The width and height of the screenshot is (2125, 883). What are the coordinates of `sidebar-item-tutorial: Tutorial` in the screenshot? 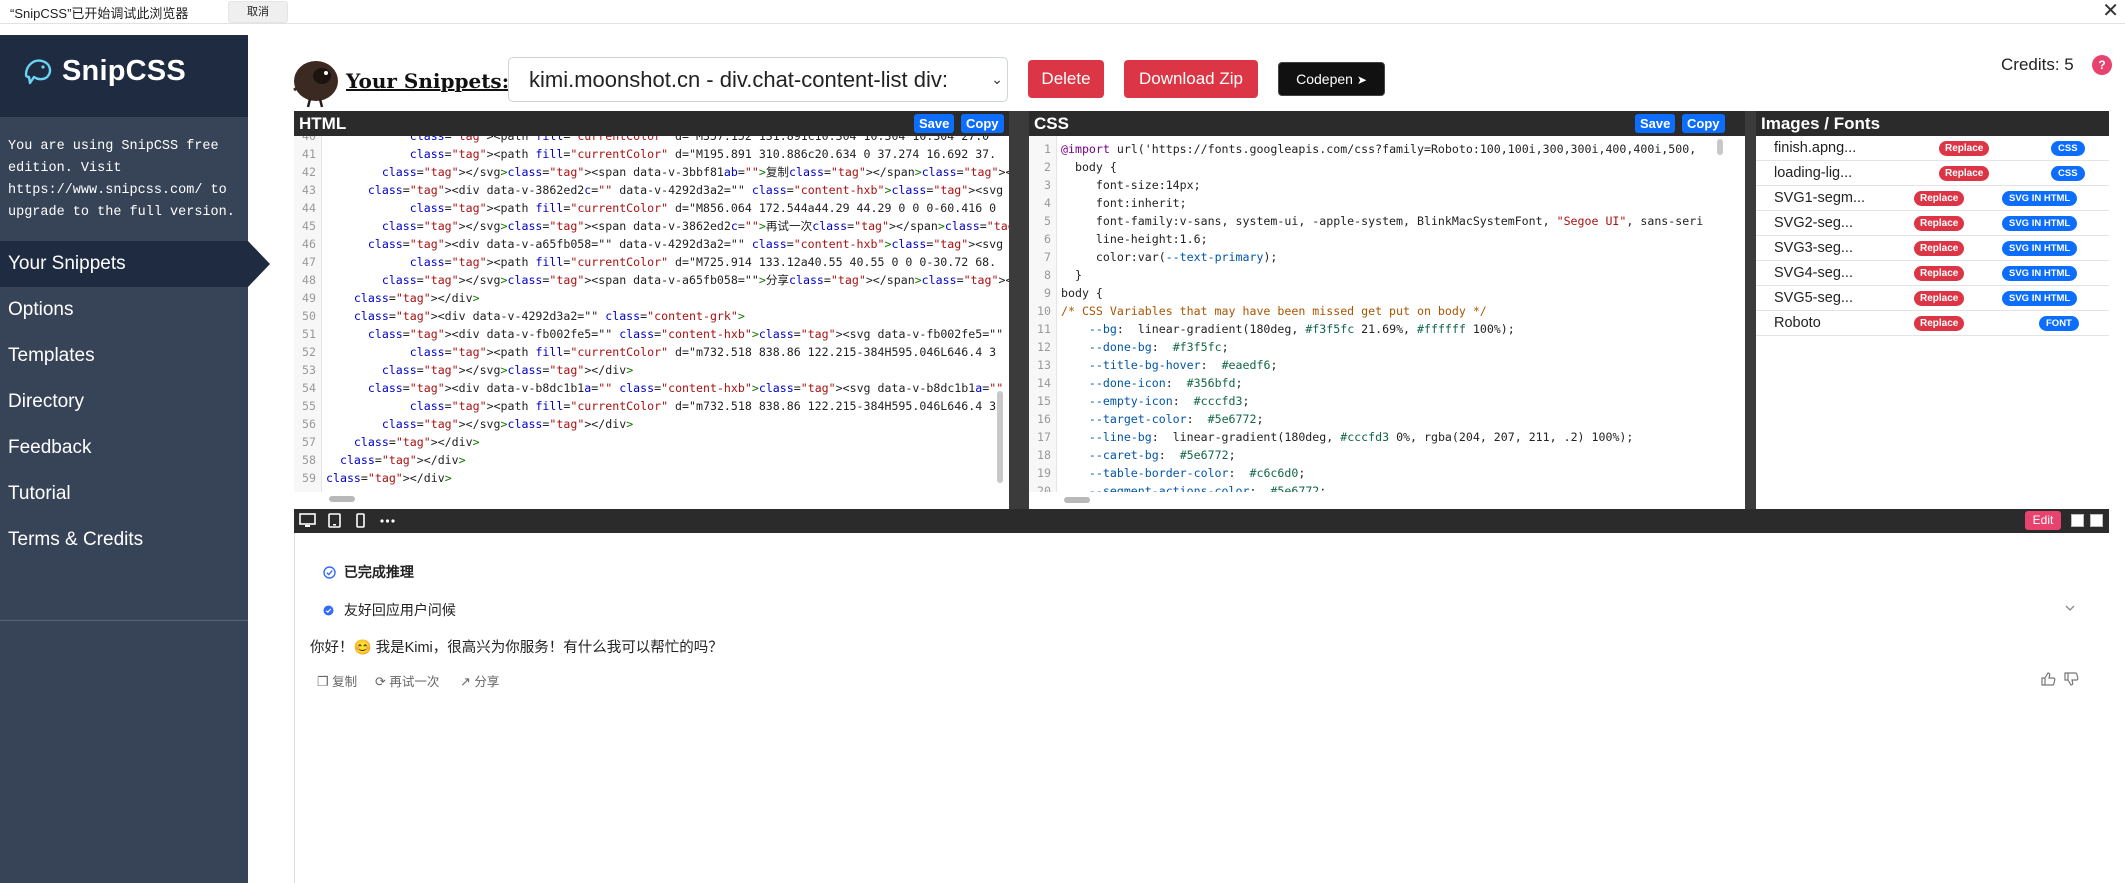 It's located at (124, 494).